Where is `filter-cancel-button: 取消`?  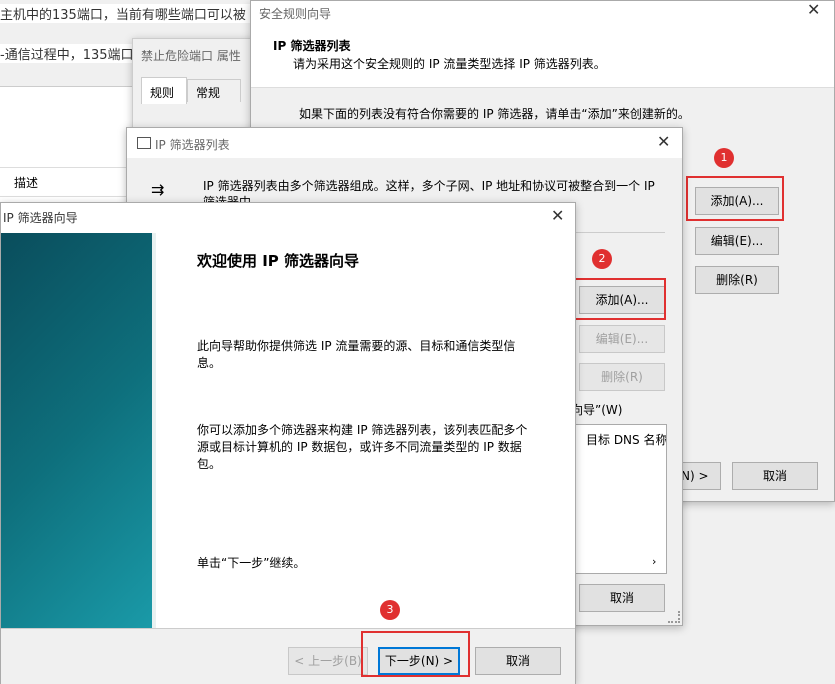 filter-cancel-button: 取消 is located at coordinates (622, 598).